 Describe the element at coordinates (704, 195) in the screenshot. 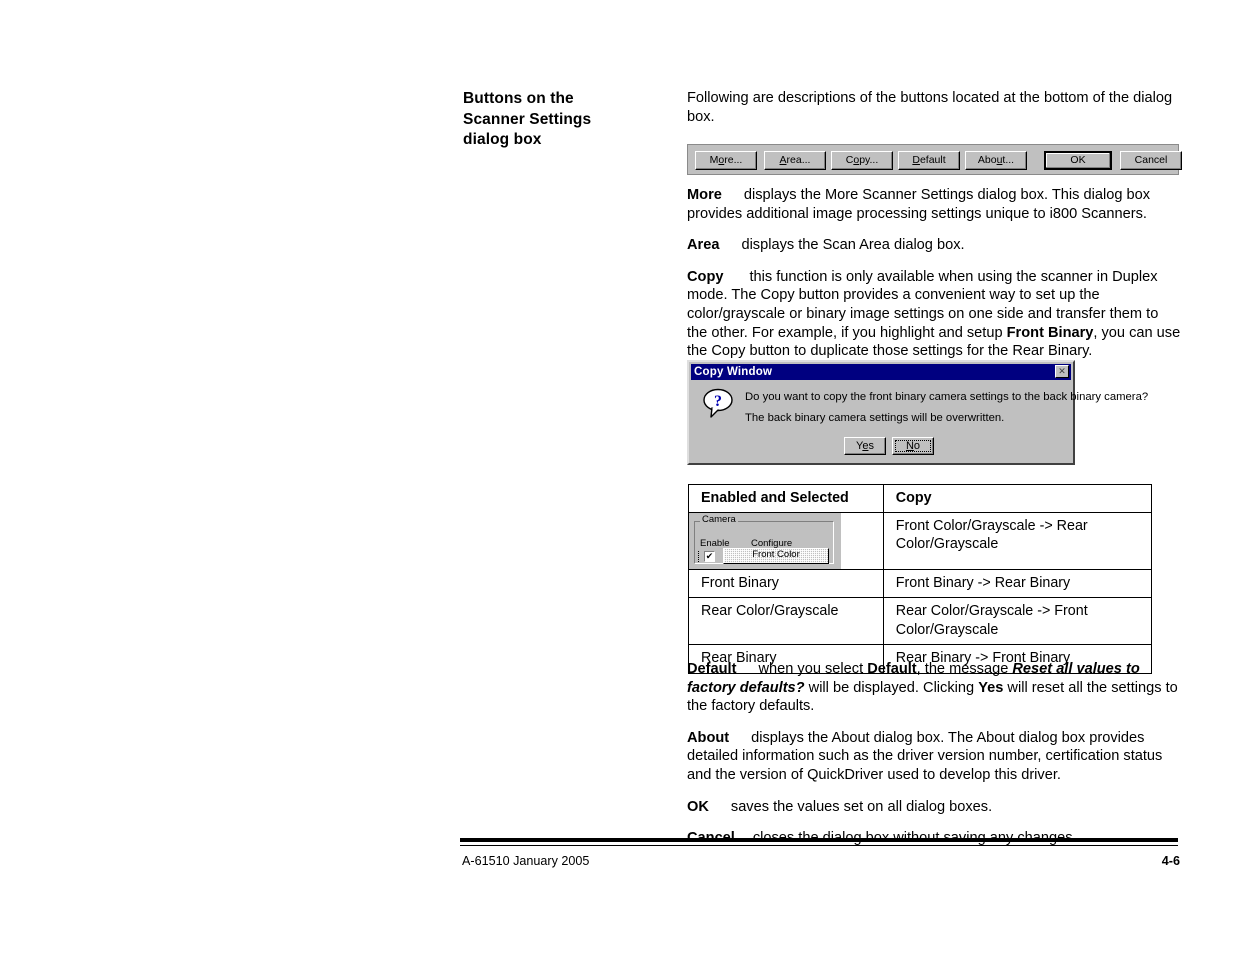

I see `more-term: More` at that location.